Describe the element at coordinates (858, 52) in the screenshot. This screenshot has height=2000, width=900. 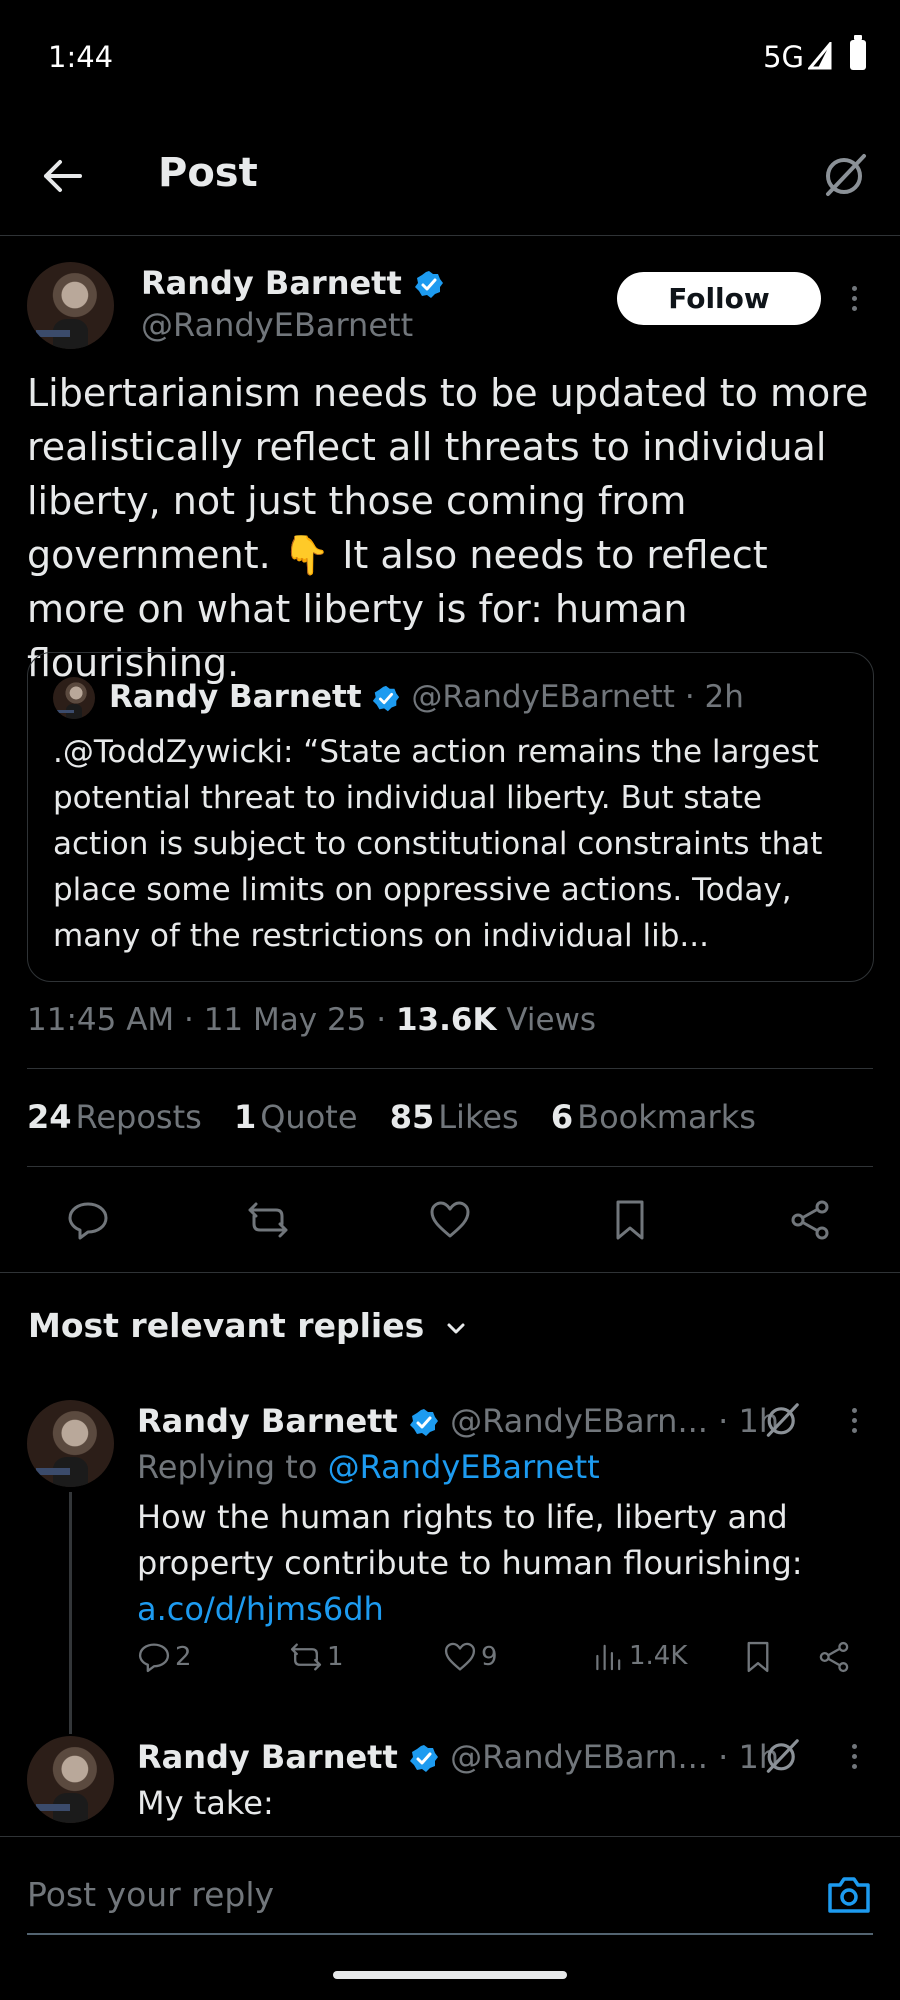
I see `battery-icon` at that location.